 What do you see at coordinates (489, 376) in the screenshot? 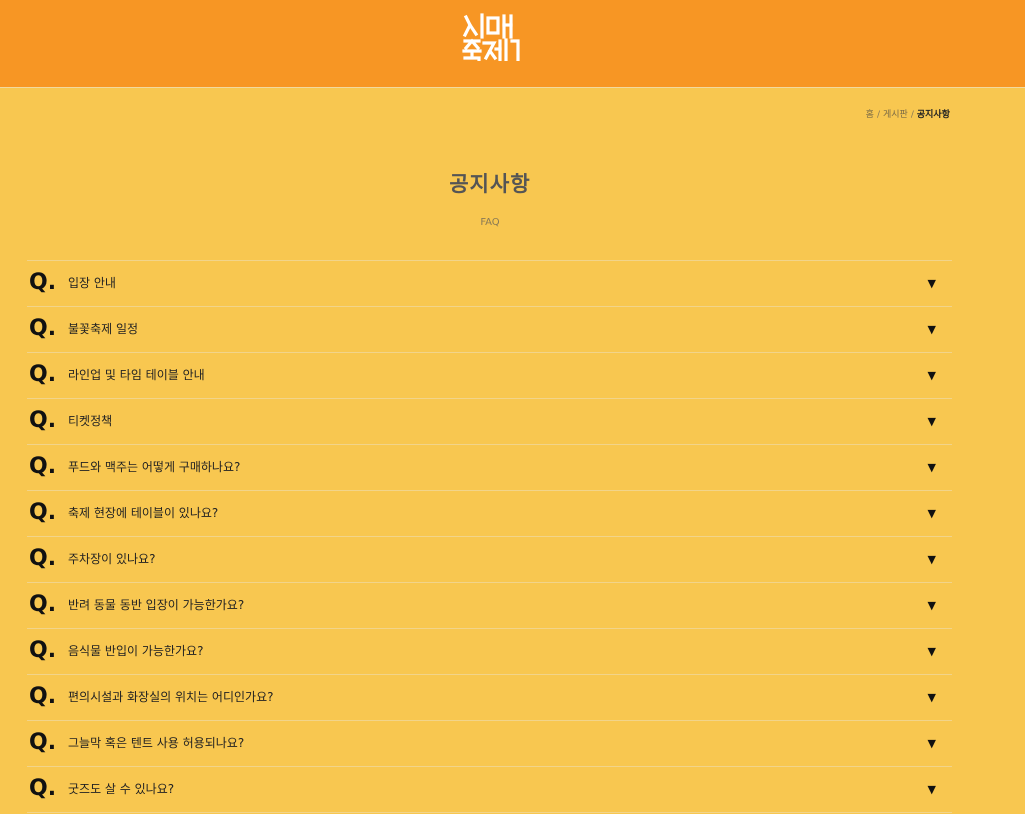
I see `faq-item: Q. 라인업 및 타임 테이블 안내 ▼` at bounding box center [489, 376].